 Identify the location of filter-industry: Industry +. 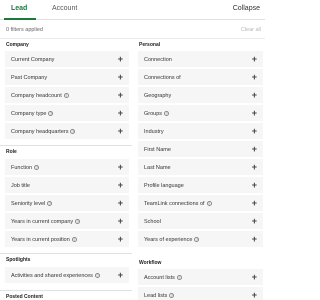
(200, 131).